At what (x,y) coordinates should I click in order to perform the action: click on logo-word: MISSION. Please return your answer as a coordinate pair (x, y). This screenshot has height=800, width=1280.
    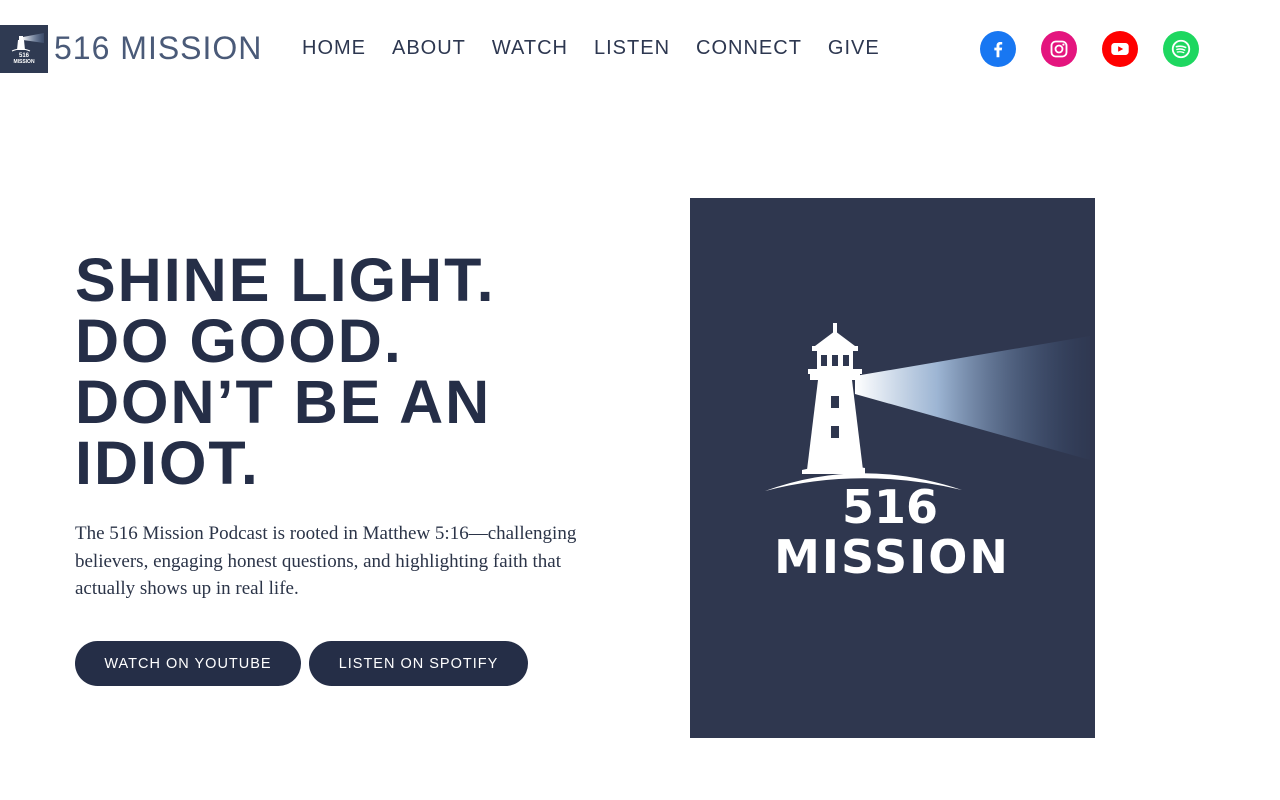
    Looking at the image, I should click on (24, 62).